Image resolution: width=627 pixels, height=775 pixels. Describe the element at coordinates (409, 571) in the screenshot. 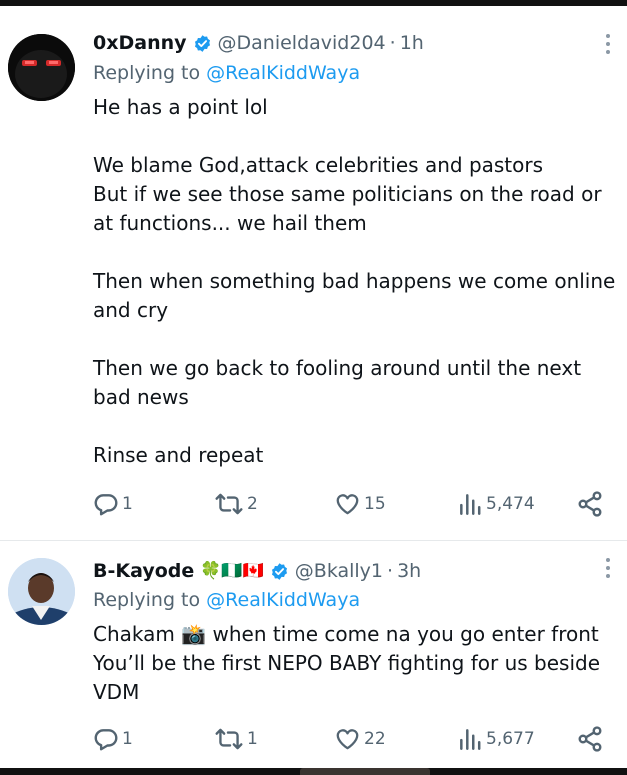

I see `timestamp: 3h` at that location.